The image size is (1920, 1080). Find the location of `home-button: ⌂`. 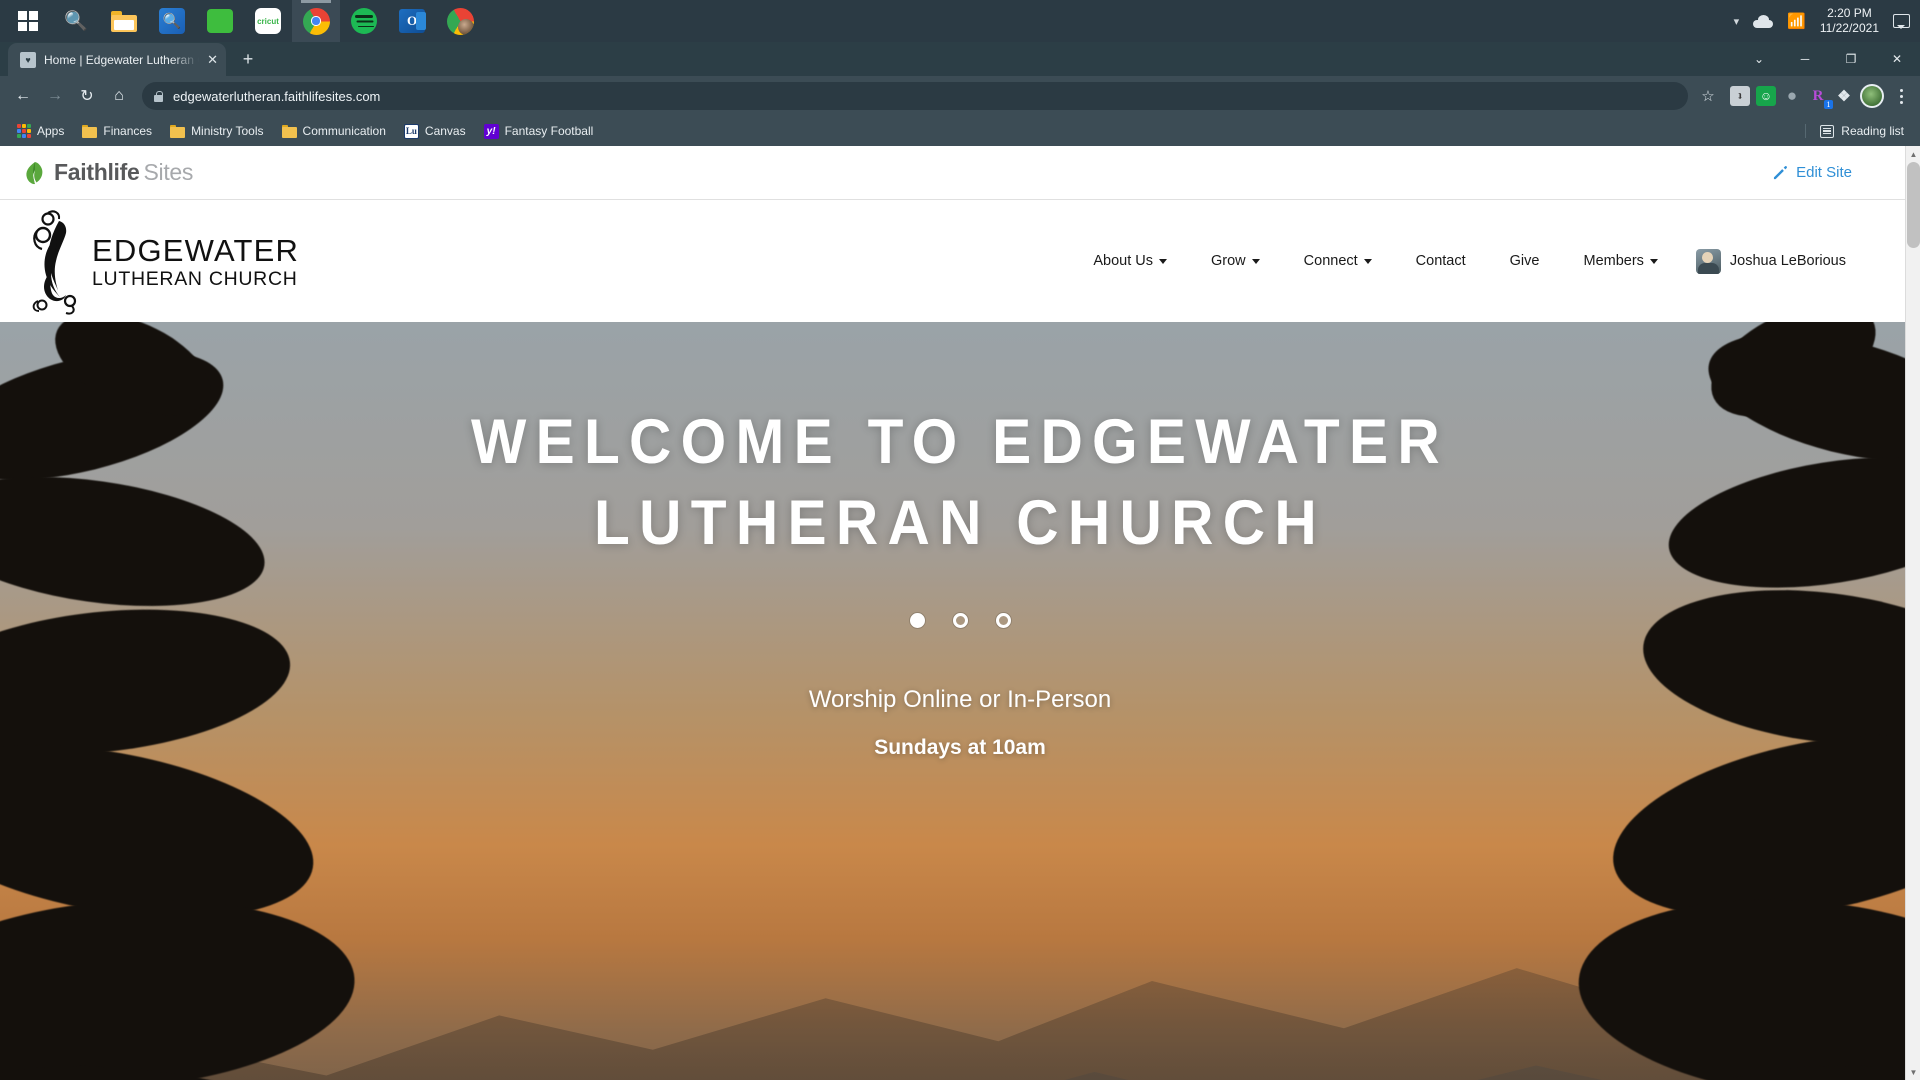

home-button: ⌂ is located at coordinates (119, 96).